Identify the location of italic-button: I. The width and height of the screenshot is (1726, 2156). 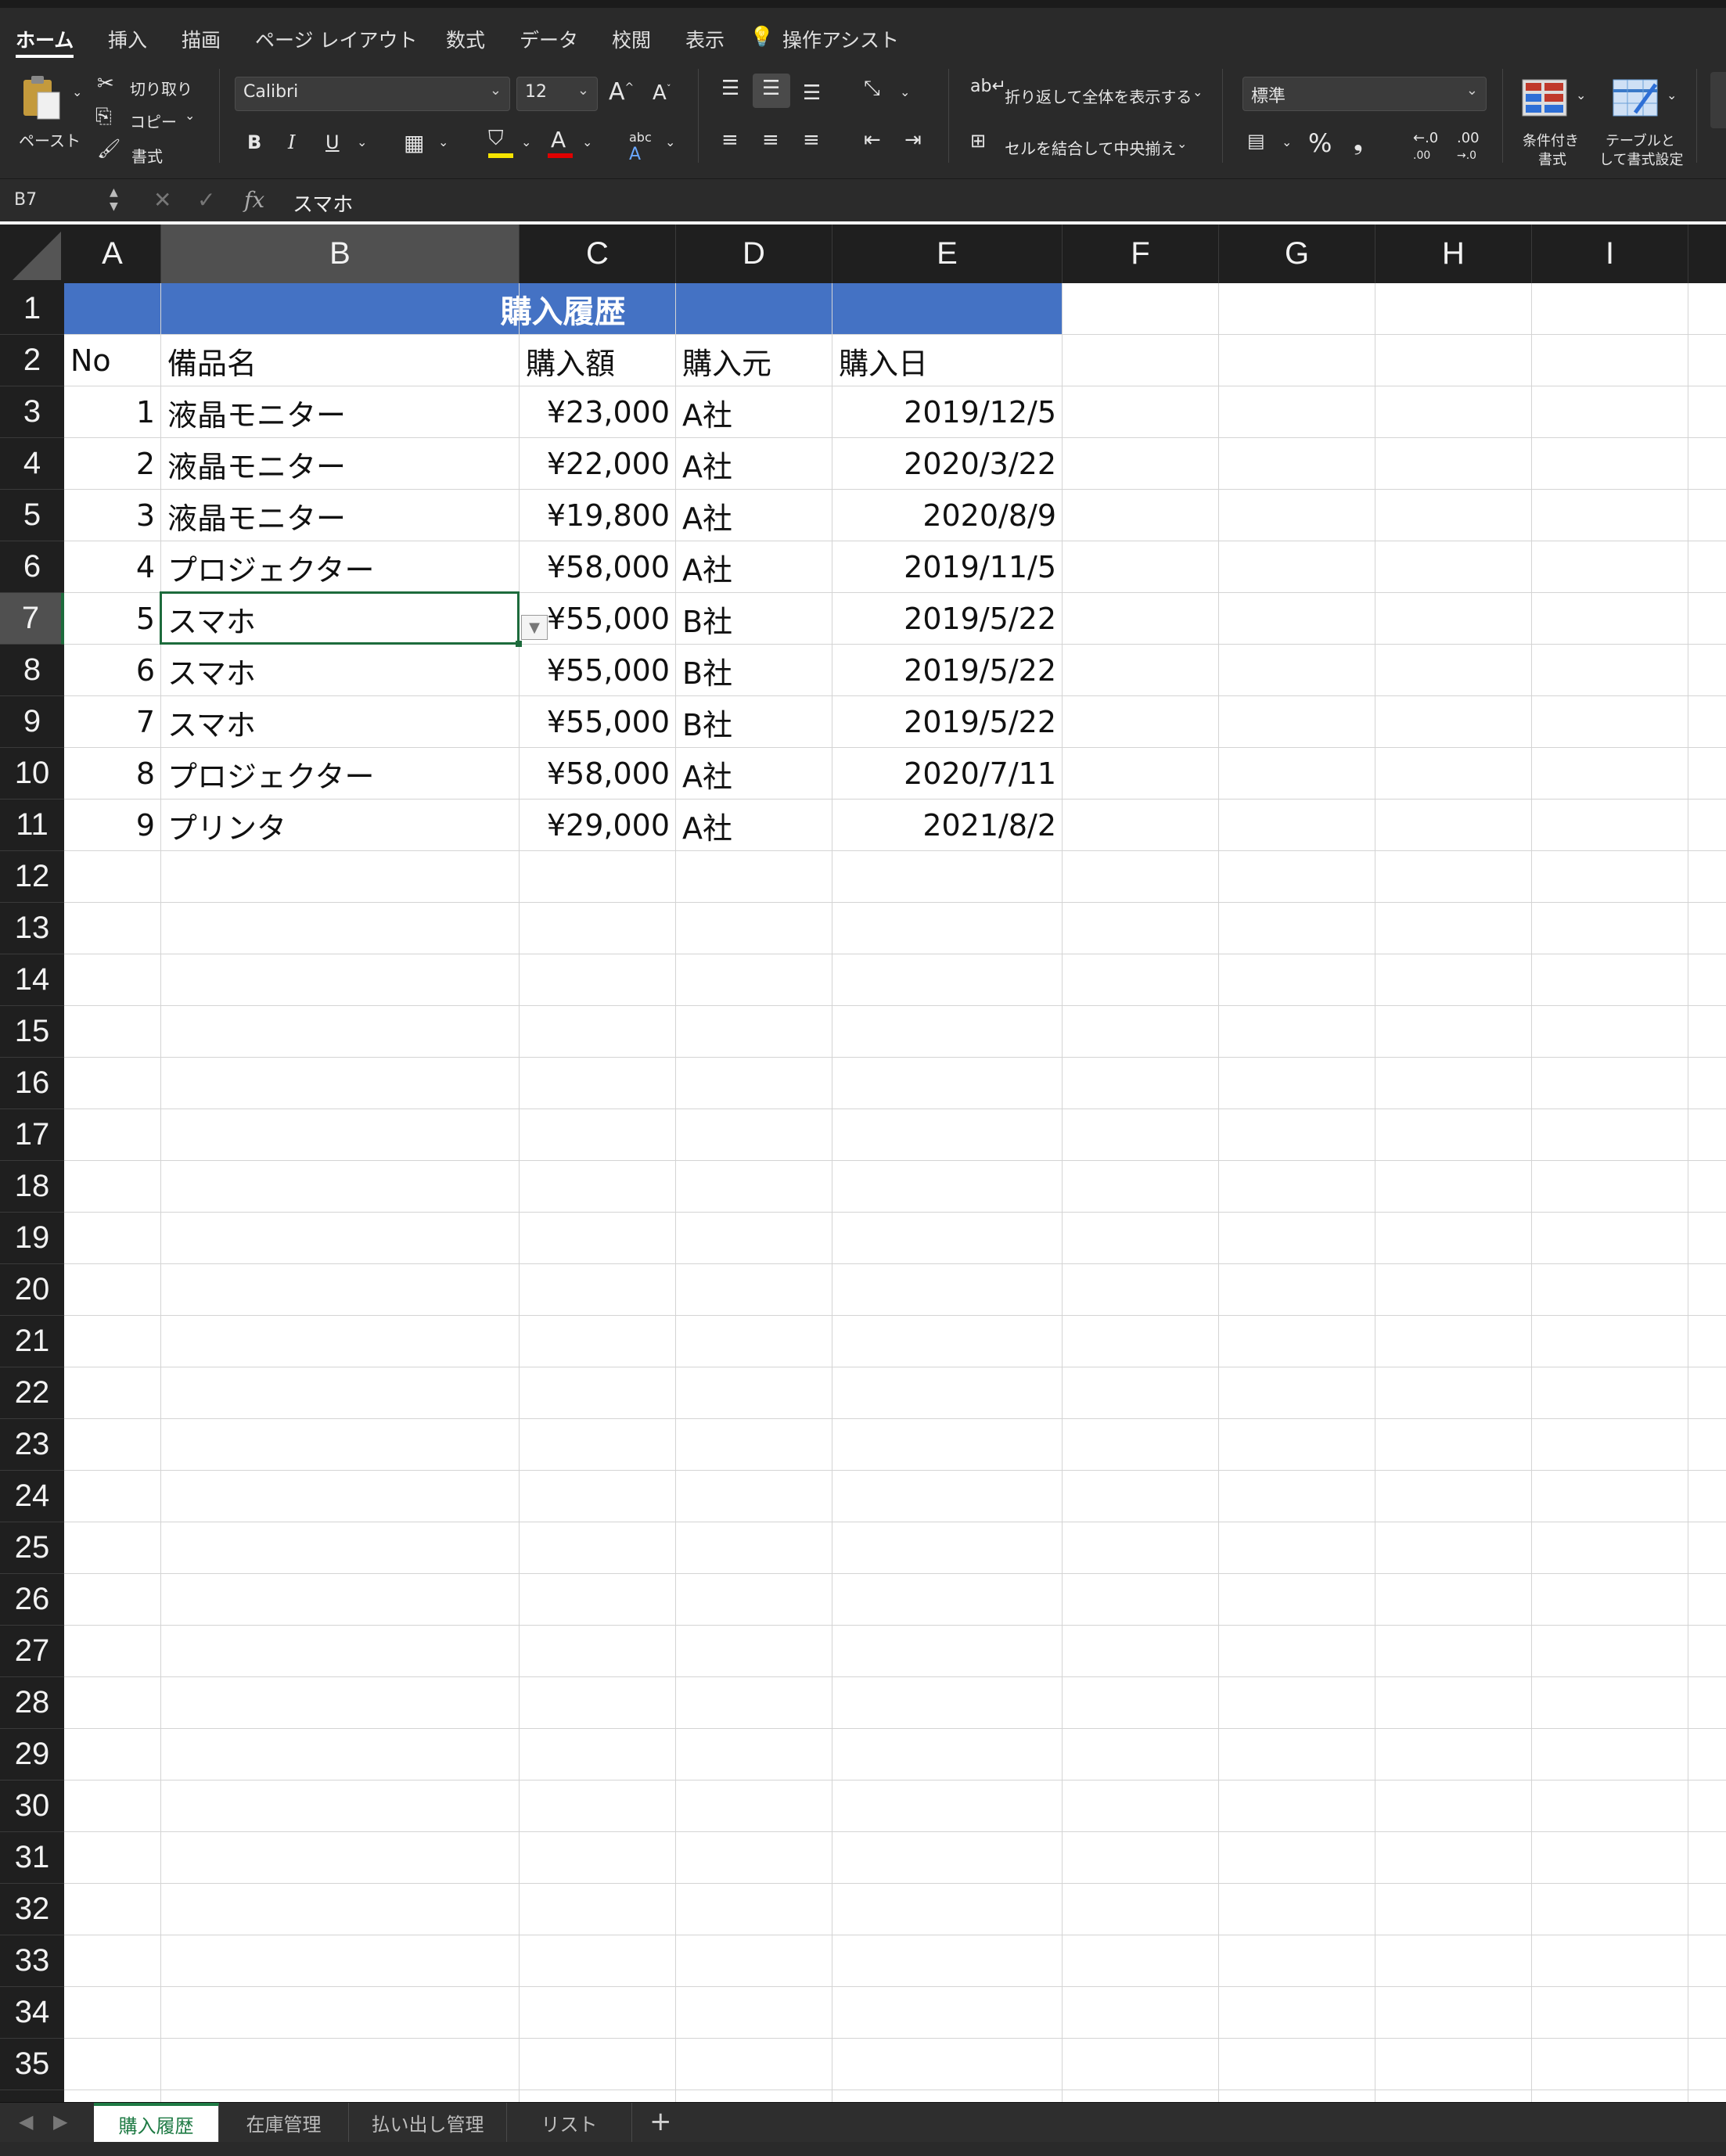
(291, 142).